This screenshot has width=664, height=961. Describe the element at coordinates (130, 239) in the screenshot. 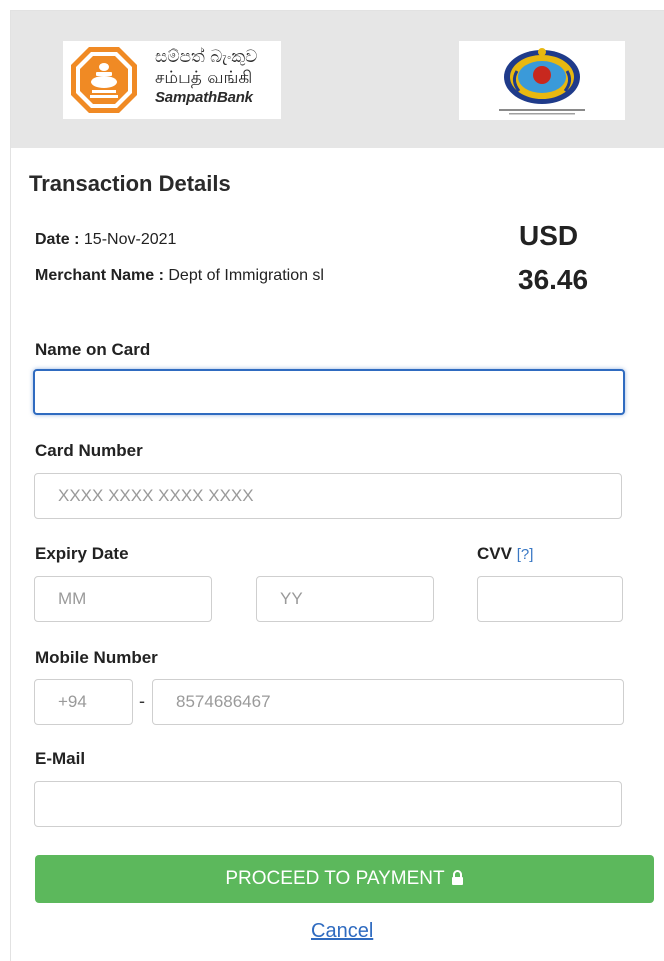

I see `date-value: 15-Nov-2021` at that location.